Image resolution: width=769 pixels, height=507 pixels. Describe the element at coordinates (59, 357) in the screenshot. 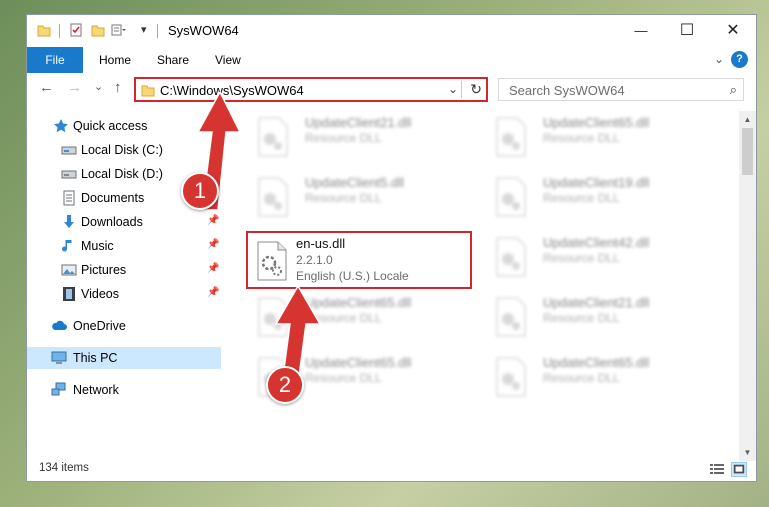

I see `computer-icon` at that location.